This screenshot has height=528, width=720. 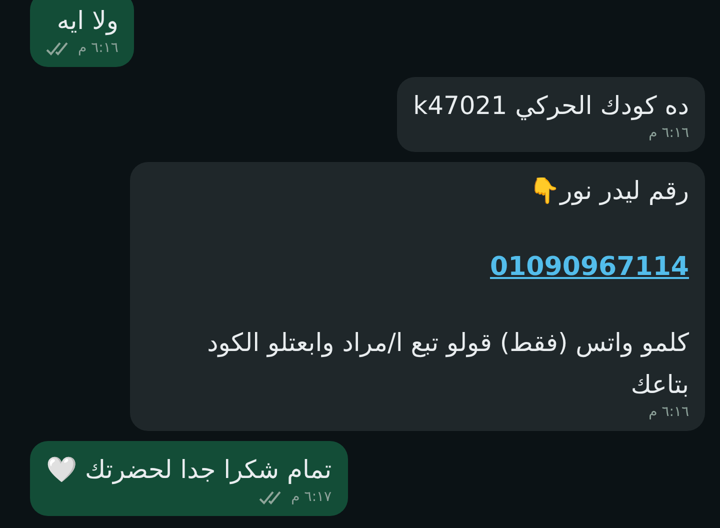 I want to click on phone-link: 01090967114, so click(x=417, y=267).